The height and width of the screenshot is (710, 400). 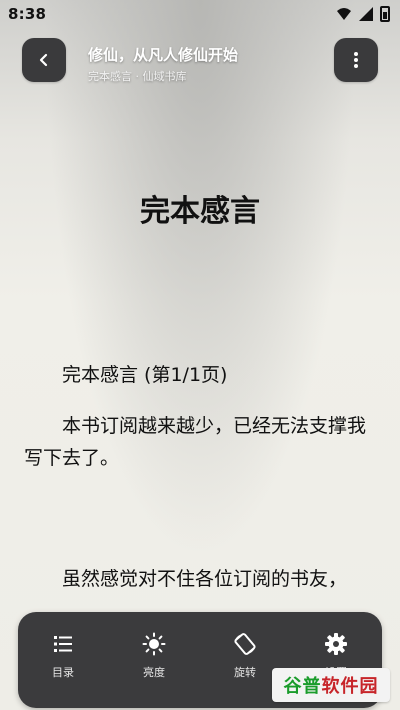 I want to click on list-icon, so click(x=63, y=644).